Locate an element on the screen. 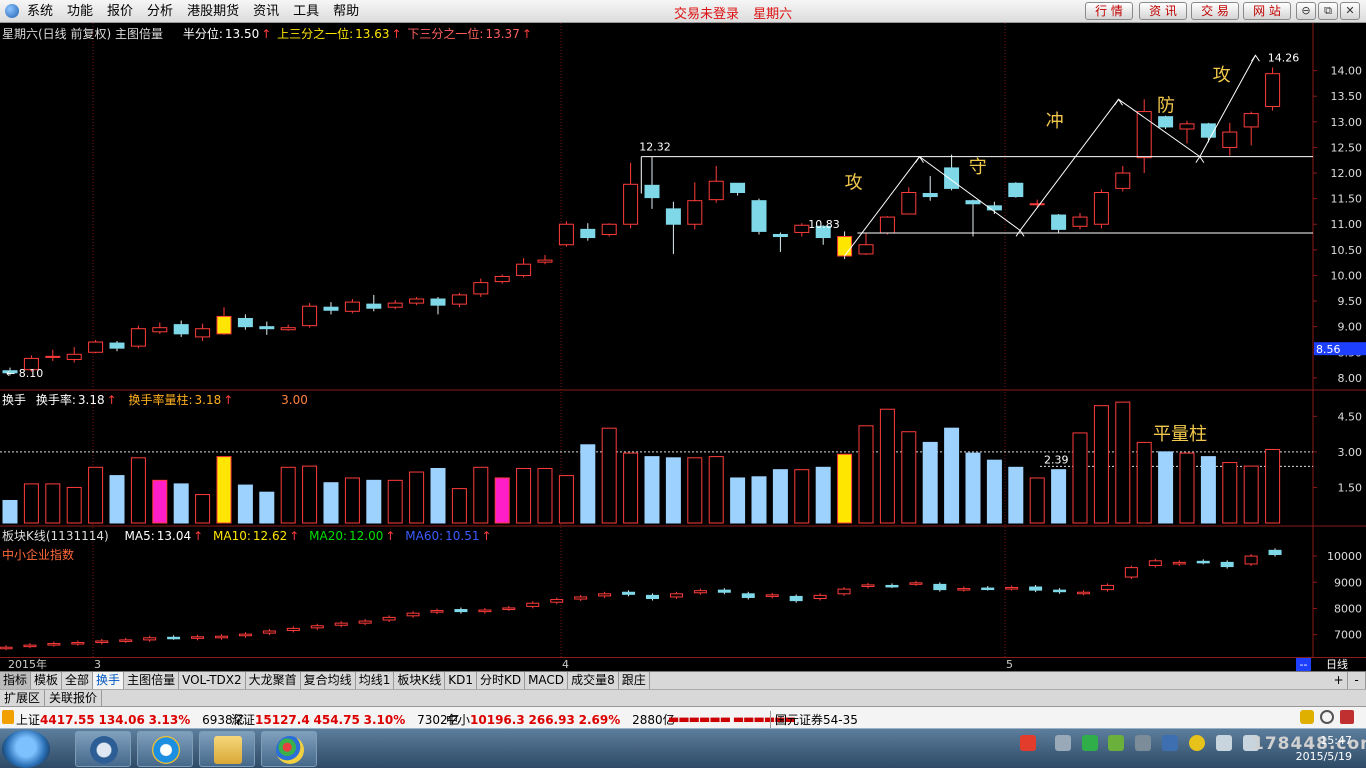  taskbar-app-stock is located at coordinates (103, 749).